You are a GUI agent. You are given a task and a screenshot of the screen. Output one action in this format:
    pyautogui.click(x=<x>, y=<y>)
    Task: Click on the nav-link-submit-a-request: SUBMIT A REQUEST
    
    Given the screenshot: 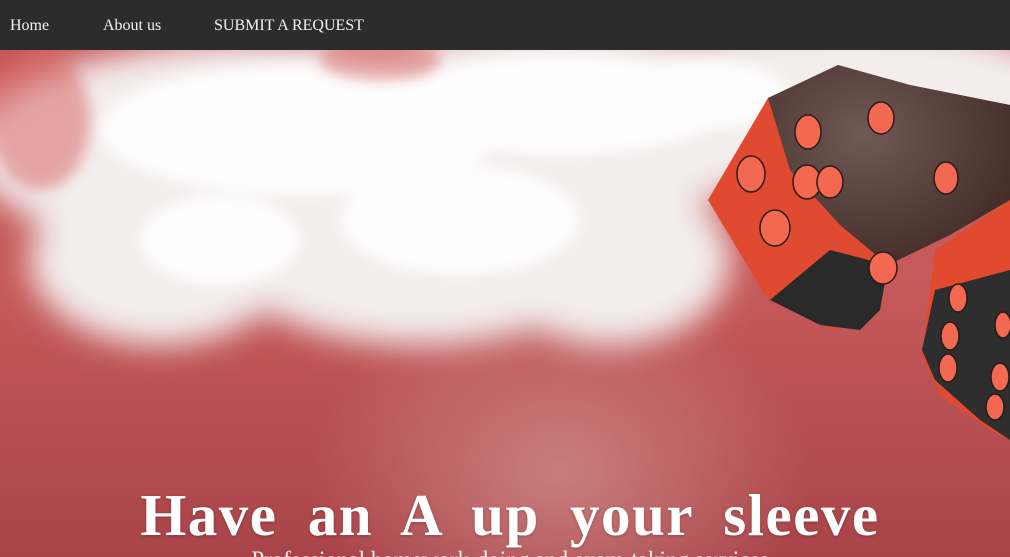 What is the action you would take?
    pyautogui.click(x=289, y=25)
    